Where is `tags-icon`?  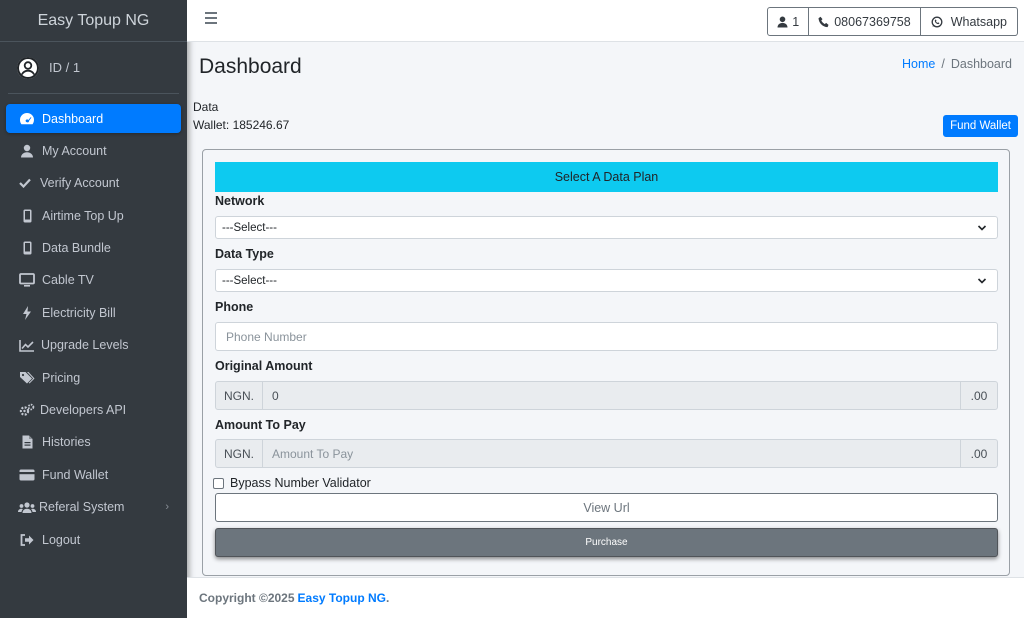
tags-icon is located at coordinates (27, 378).